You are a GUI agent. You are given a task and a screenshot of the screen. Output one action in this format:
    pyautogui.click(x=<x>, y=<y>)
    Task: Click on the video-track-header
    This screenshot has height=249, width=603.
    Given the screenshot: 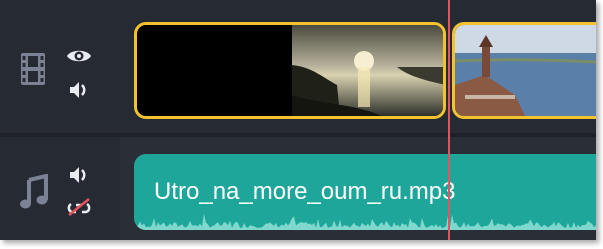 What is the action you would take?
    pyautogui.click(x=60, y=66)
    